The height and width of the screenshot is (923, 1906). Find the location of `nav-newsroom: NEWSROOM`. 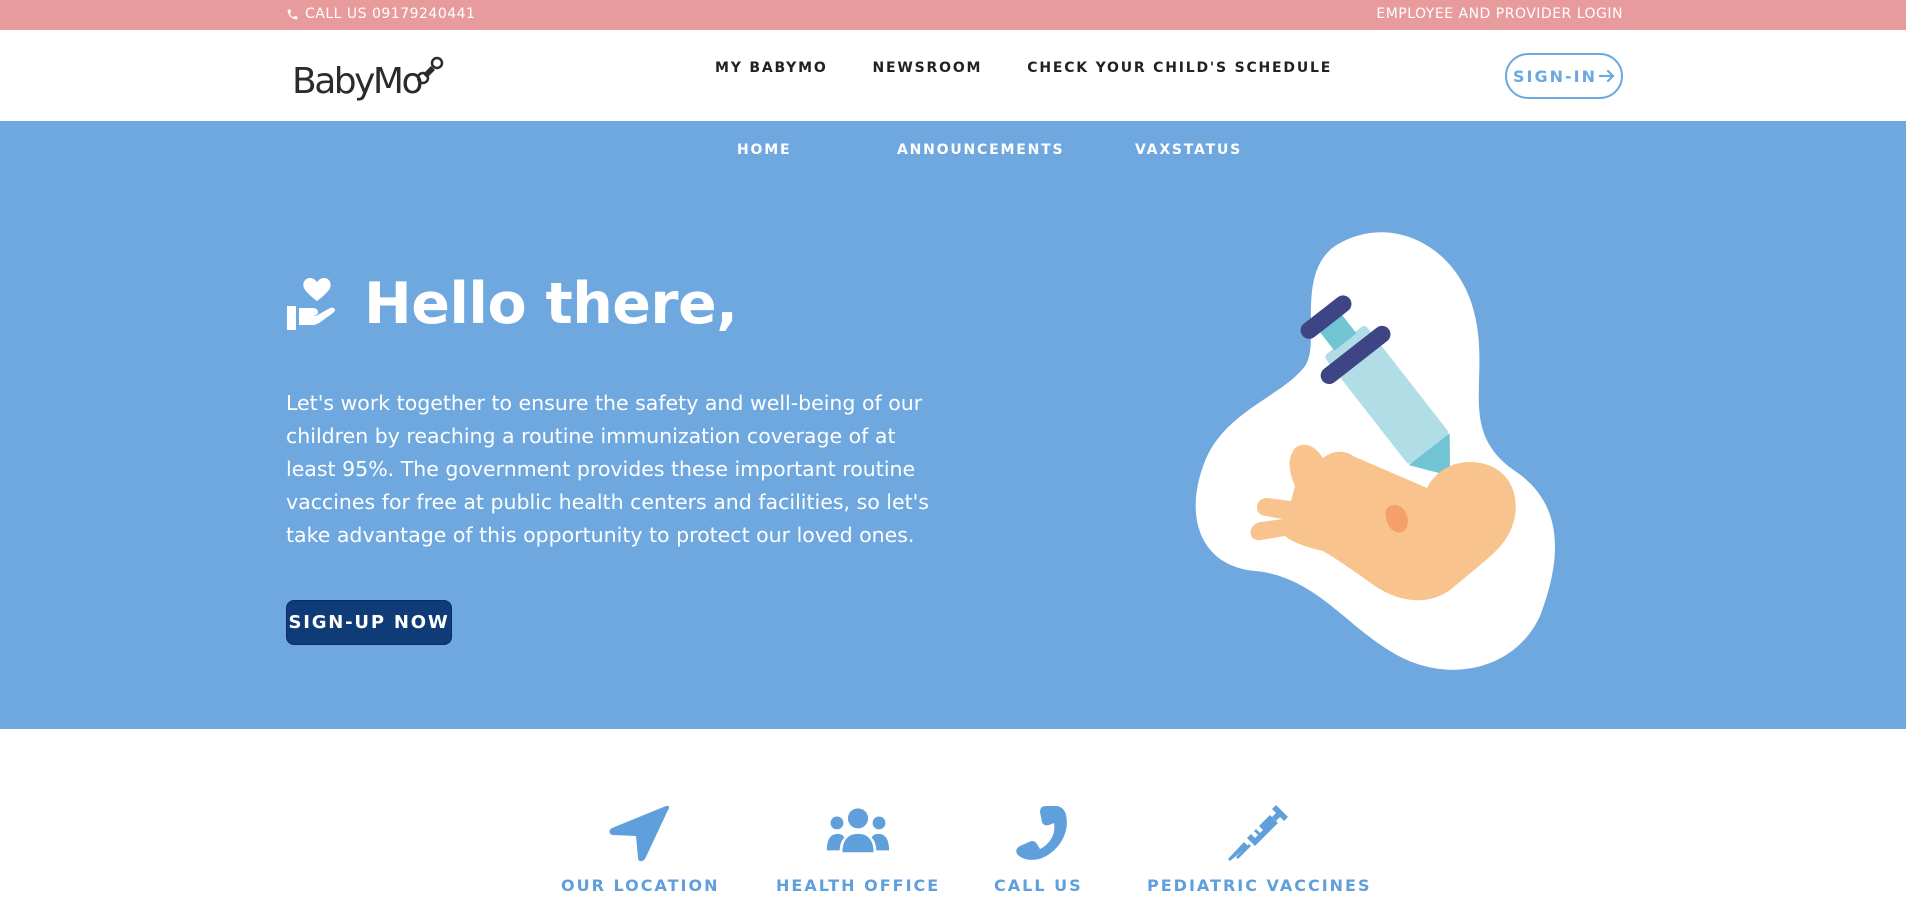

nav-newsroom: NEWSROOM is located at coordinates (928, 68).